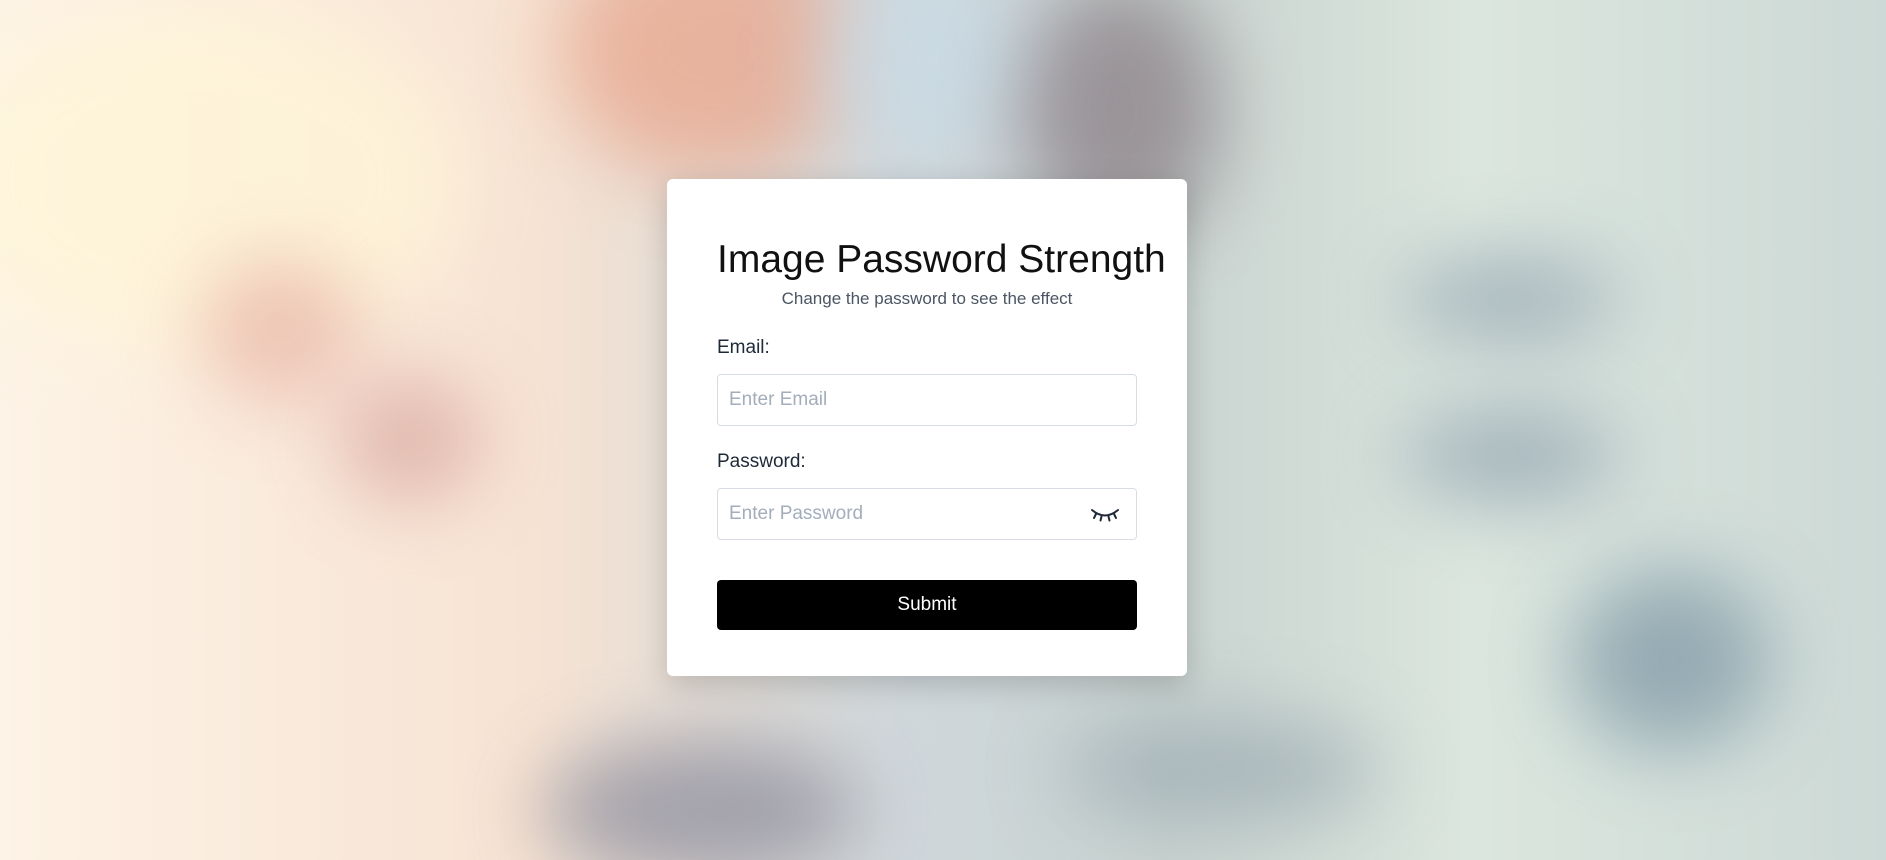 The height and width of the screenshot is (860, 1886). I want to click on email-field, so click(927, 400).